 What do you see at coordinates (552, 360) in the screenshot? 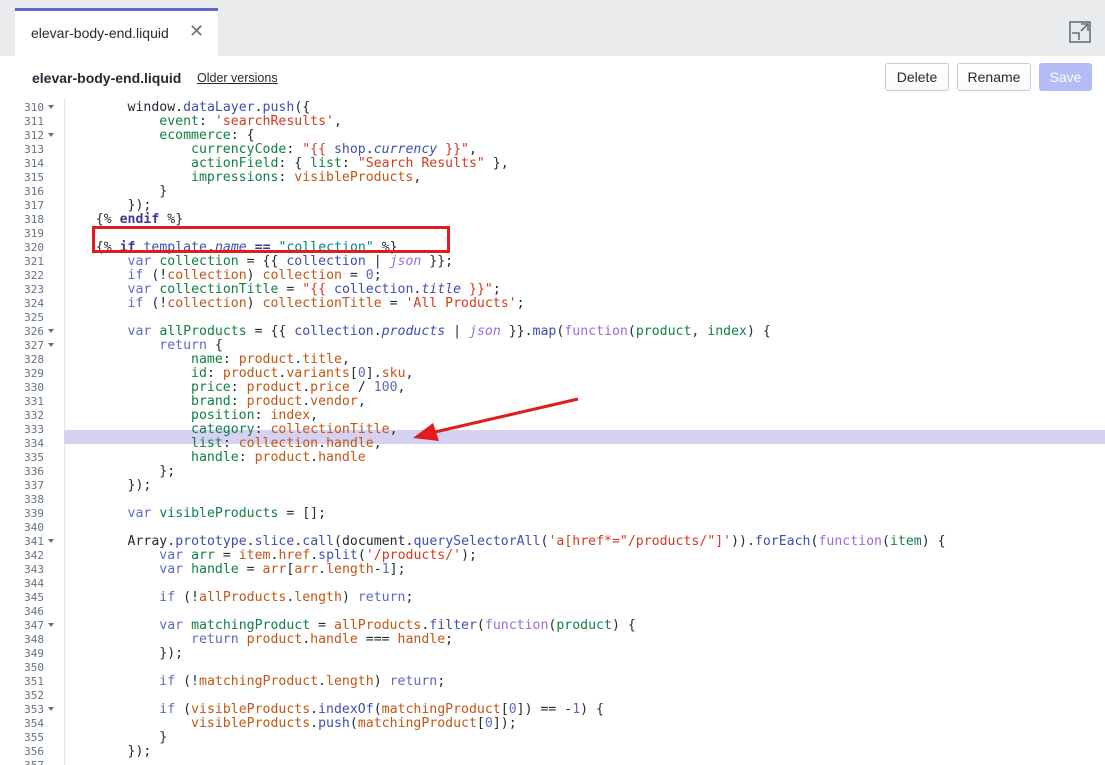
I see `code-line: 328 name: product.title,` at bounding box center [552, 360].